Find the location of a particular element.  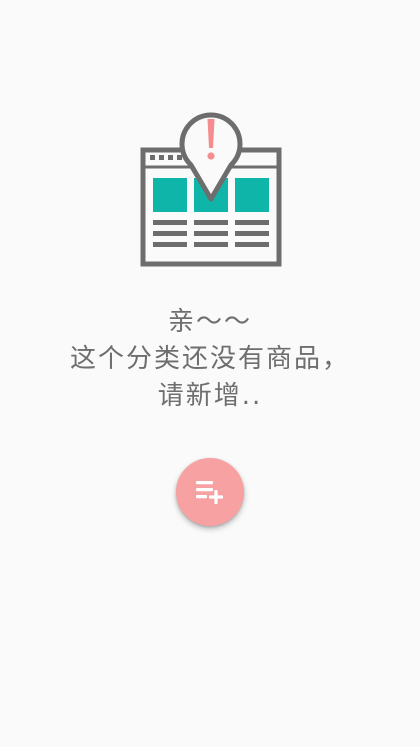

exclamation-dot is located at coordinates (211, 156).